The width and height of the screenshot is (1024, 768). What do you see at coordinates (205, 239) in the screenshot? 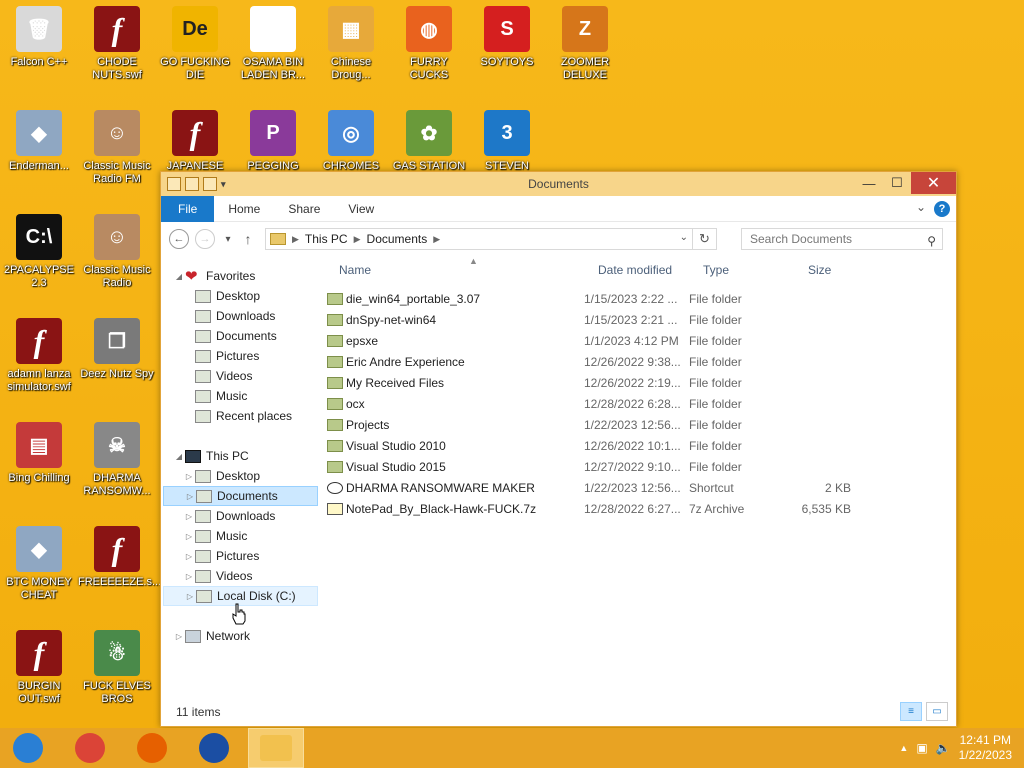
I see `forward-button: →` at bounding box center [205, 239].